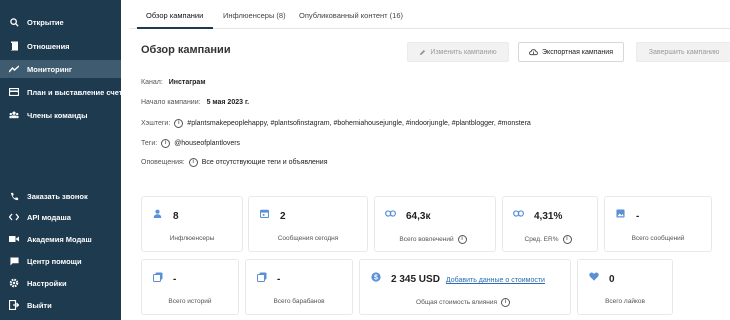  What do you see at coordinates (14, 92) in the screenshot?
I see `card-icon` at bounding box center [14, 92].